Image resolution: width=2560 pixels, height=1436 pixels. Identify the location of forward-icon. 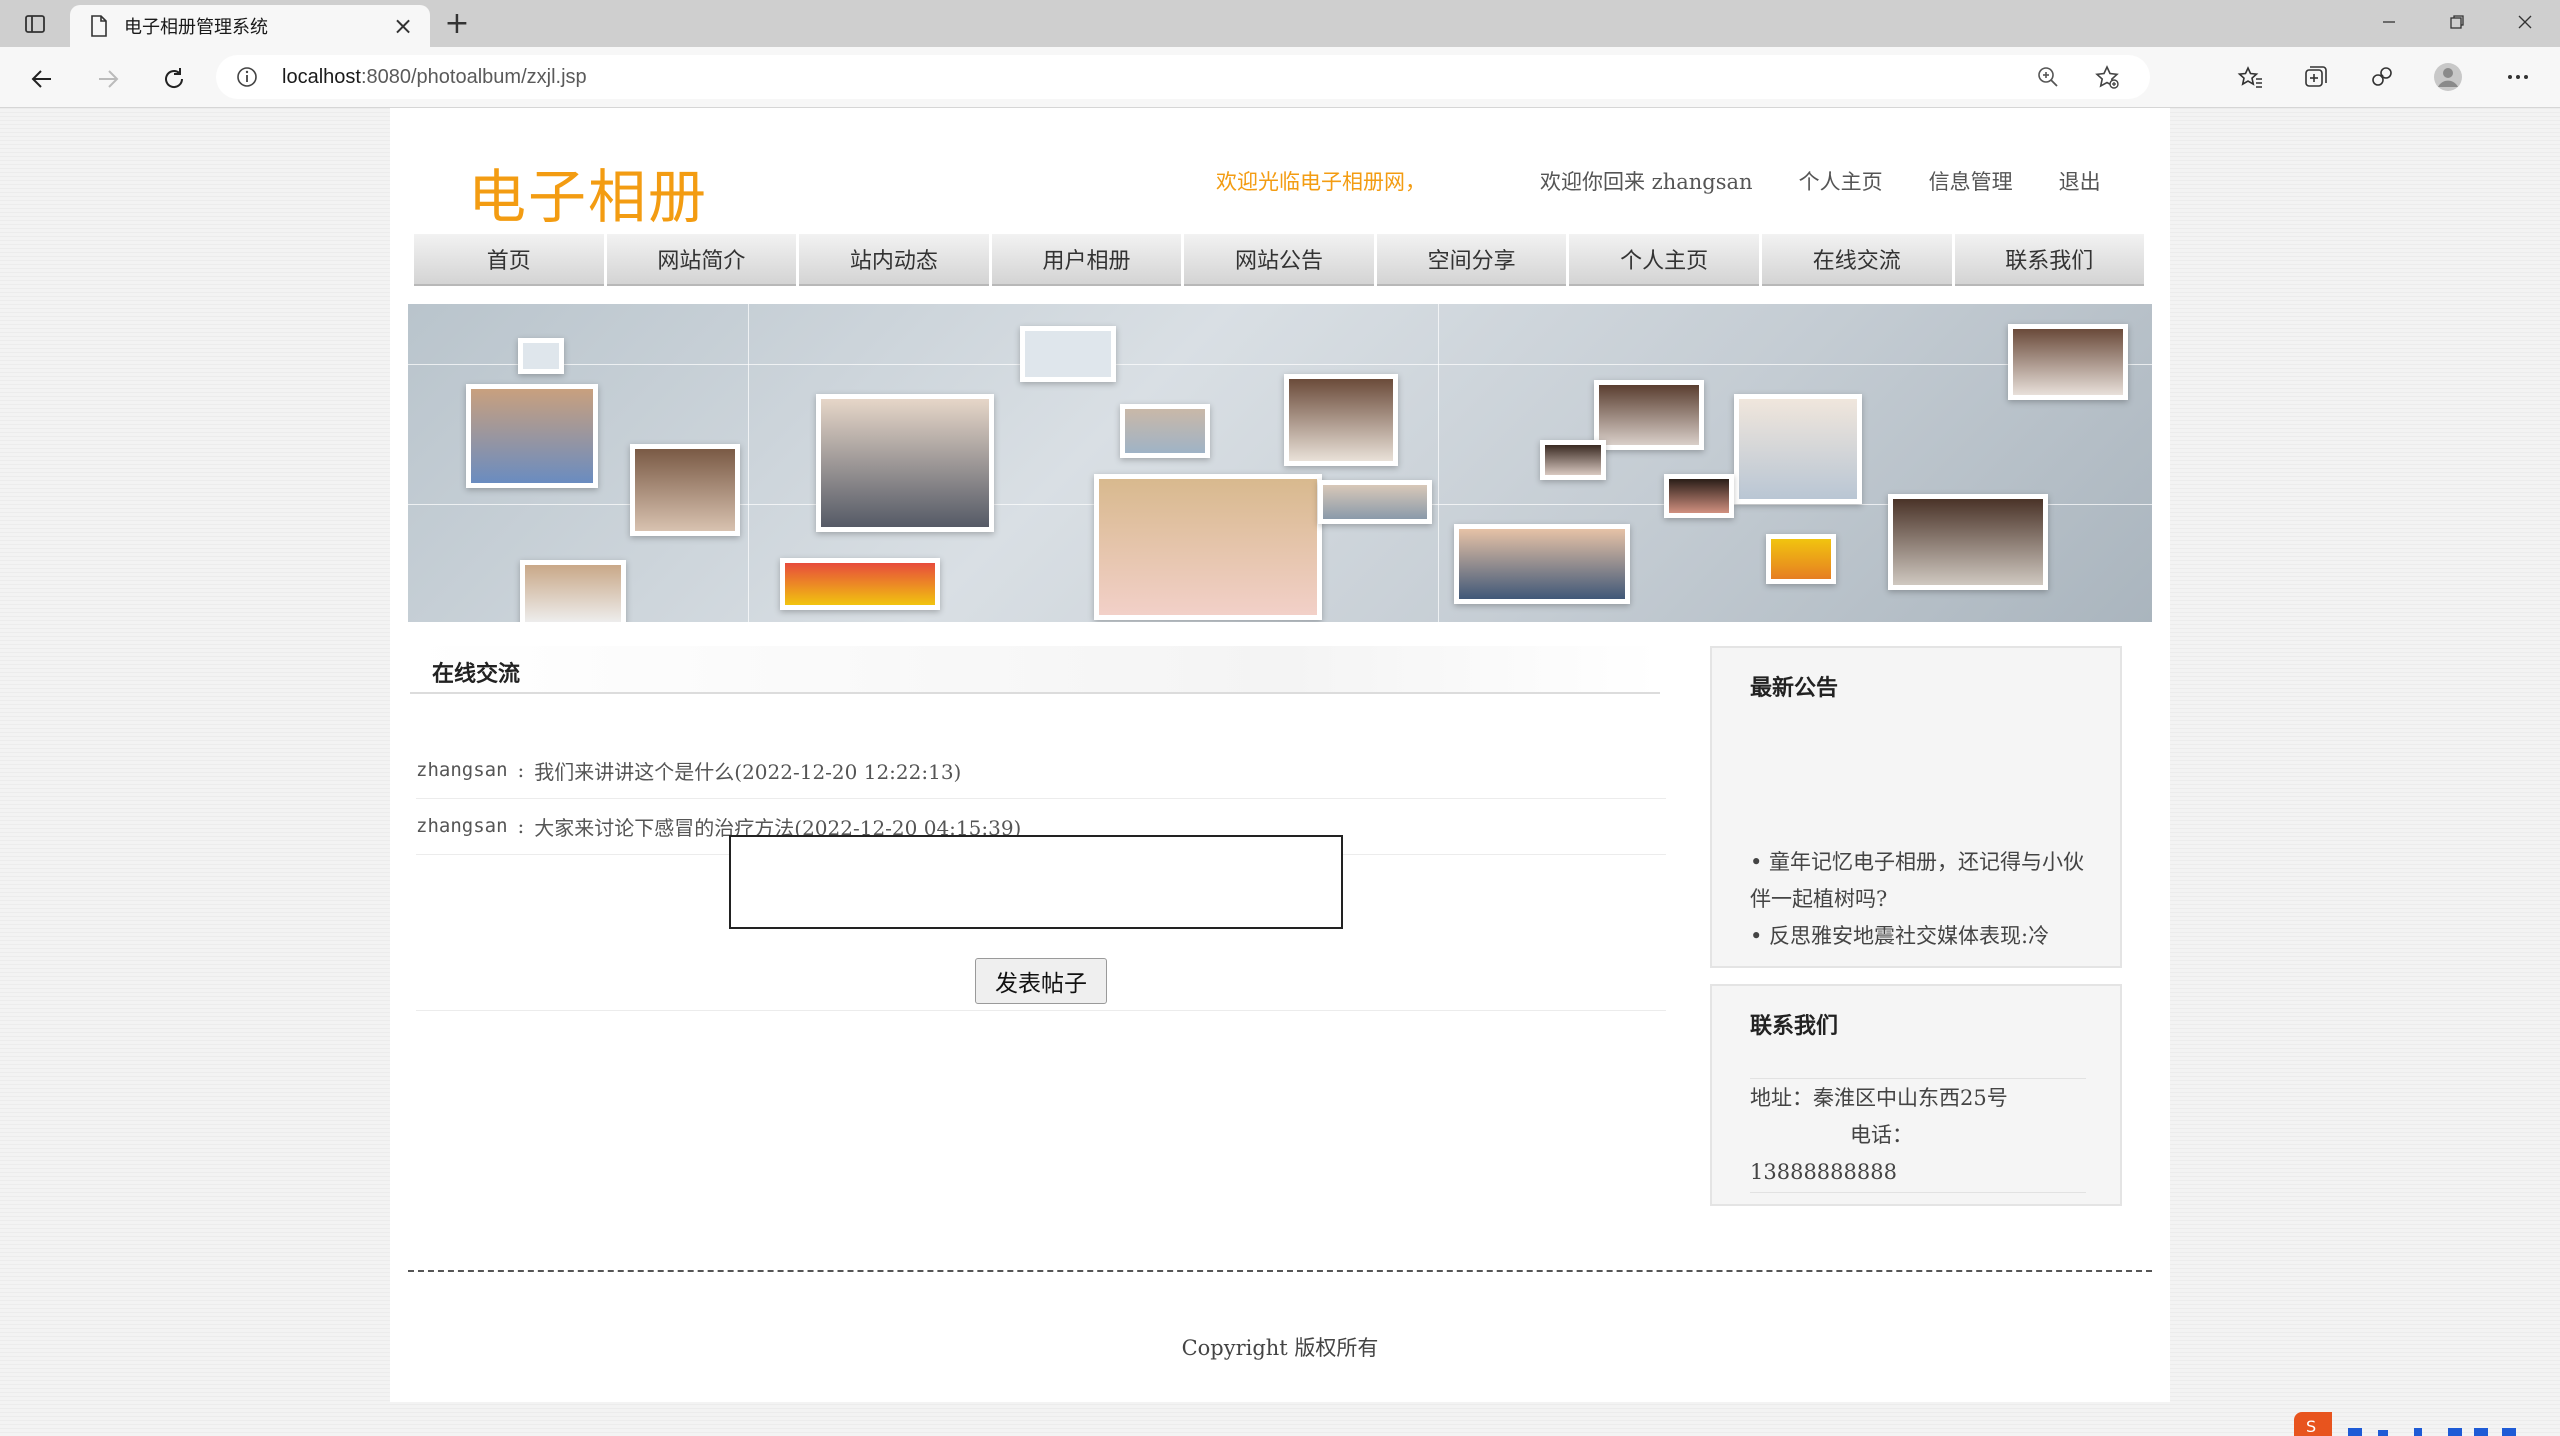
(108, 79).